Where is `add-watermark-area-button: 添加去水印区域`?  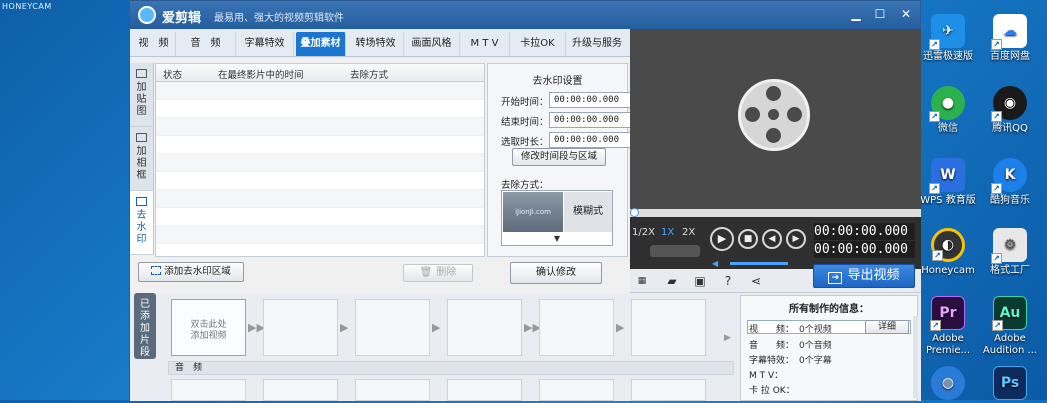
add-watermark-area-button: 添加去水印区域 is located at coordinates (191, 272).